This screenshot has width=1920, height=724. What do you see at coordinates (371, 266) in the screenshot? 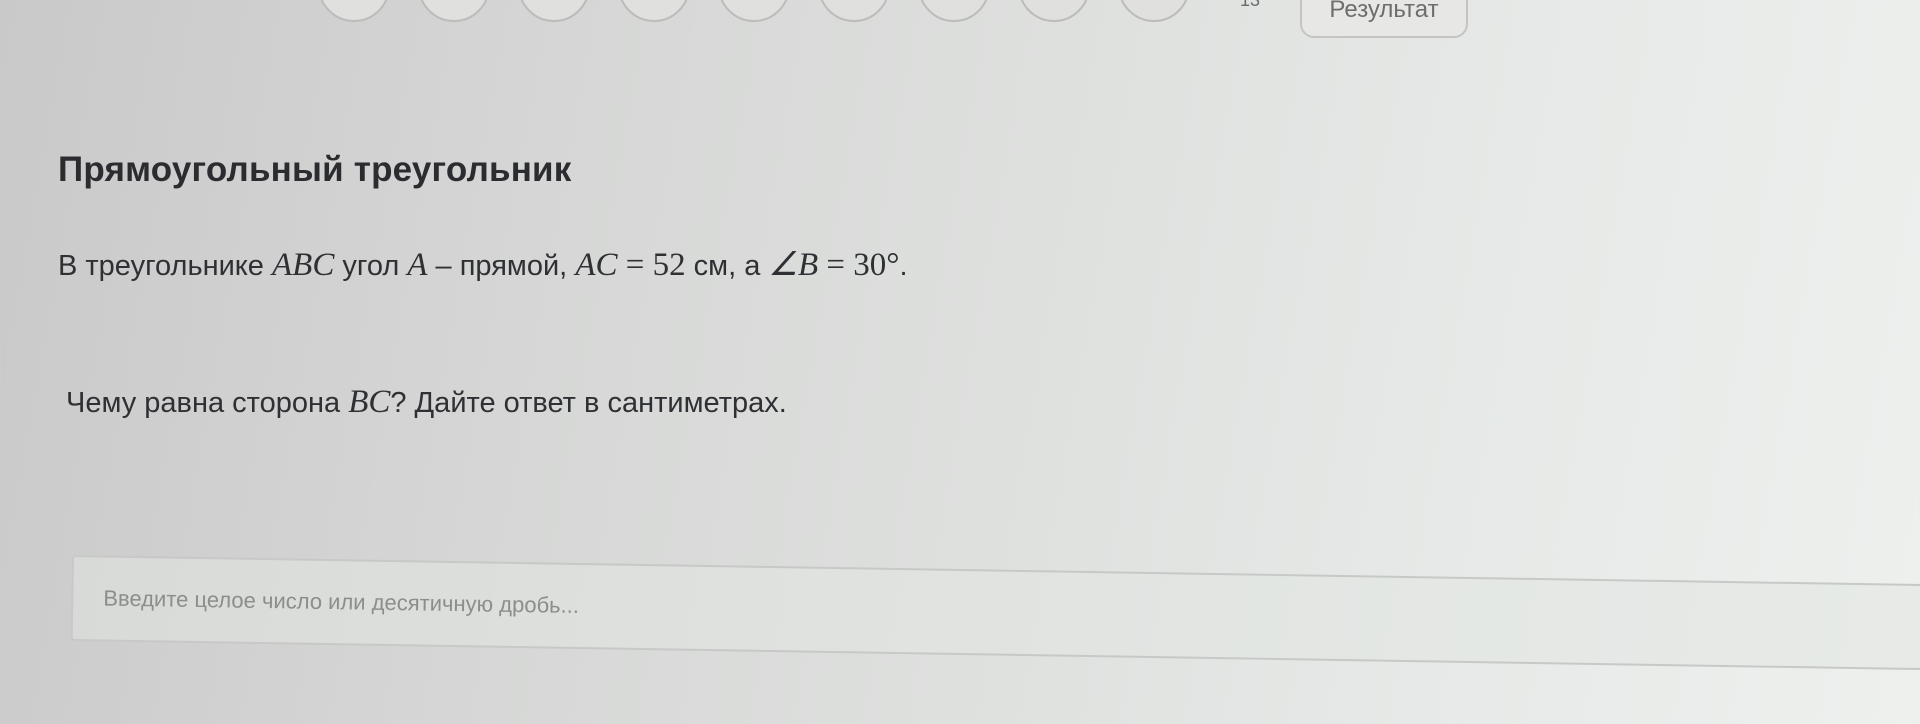
I see `statement-text: угол` at bounding box center [371, 266].